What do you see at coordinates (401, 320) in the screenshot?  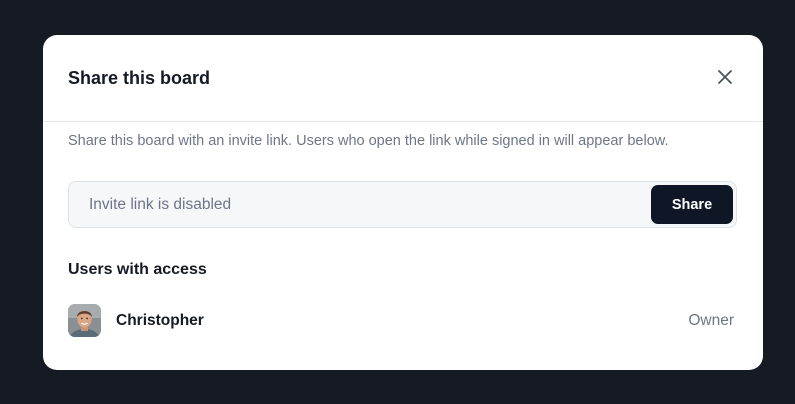 I see `user-list-item: Christopher Owner` at bounding box center [401, 320].